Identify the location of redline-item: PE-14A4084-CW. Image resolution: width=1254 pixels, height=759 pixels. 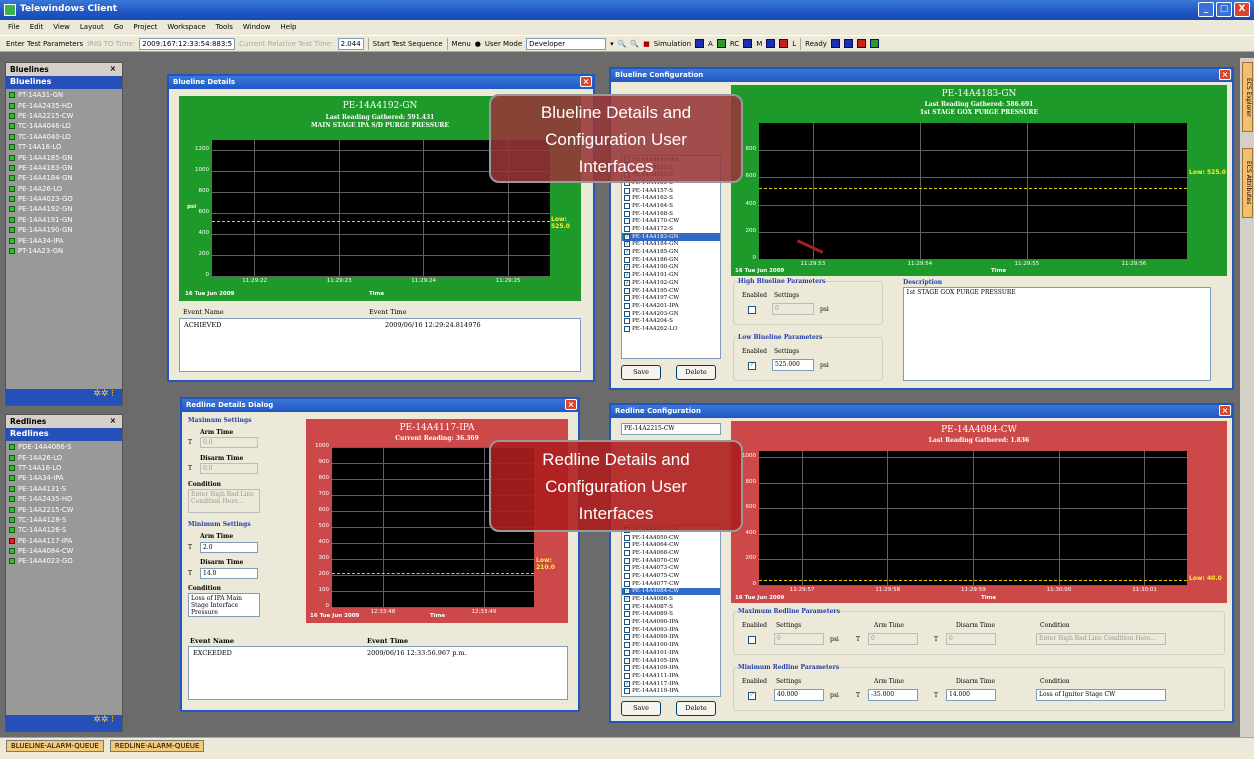
(65, 551).